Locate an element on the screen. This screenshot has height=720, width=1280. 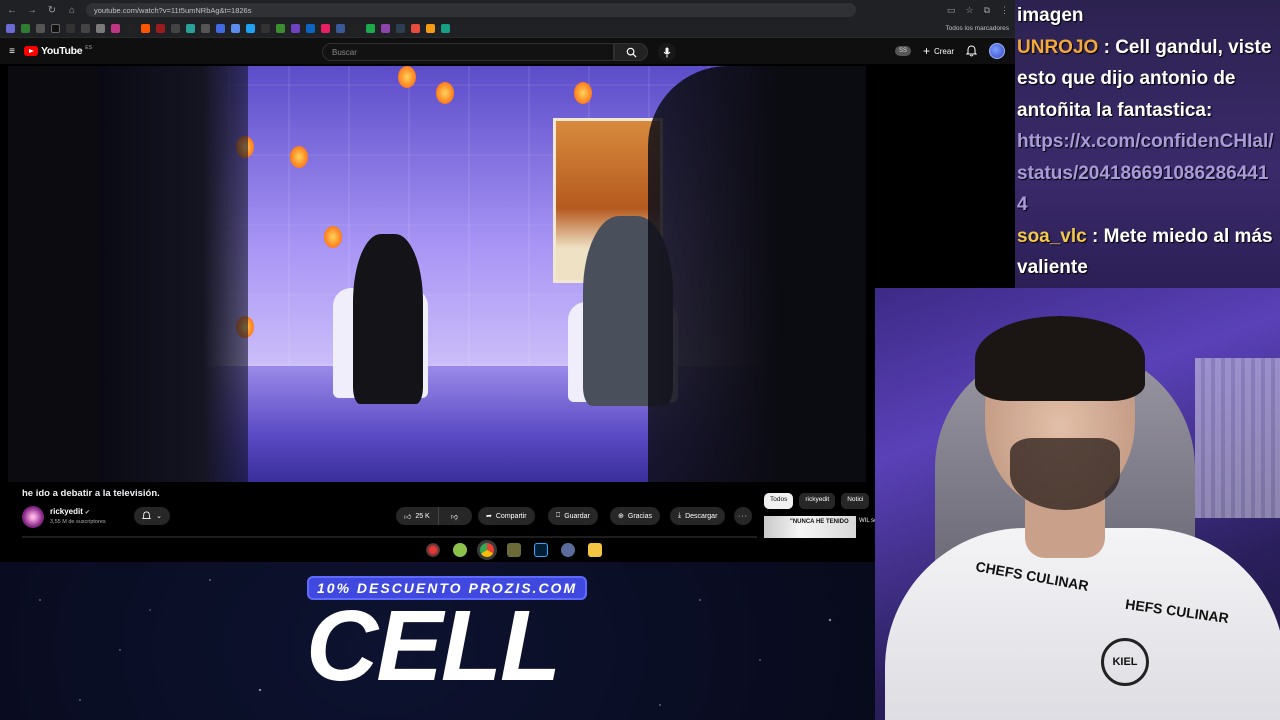
bookmark-star-icon: ☆ is located at coordinates (969, 10).